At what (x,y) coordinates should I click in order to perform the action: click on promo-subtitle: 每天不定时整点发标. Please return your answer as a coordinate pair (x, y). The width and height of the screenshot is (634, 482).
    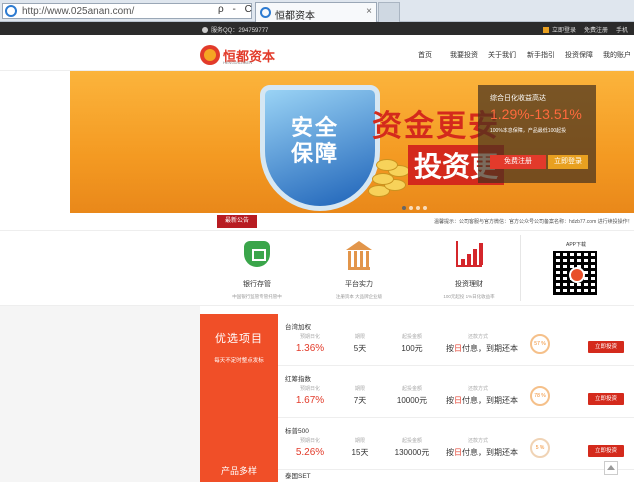
    Looking at the image, I should click on (239, 361).